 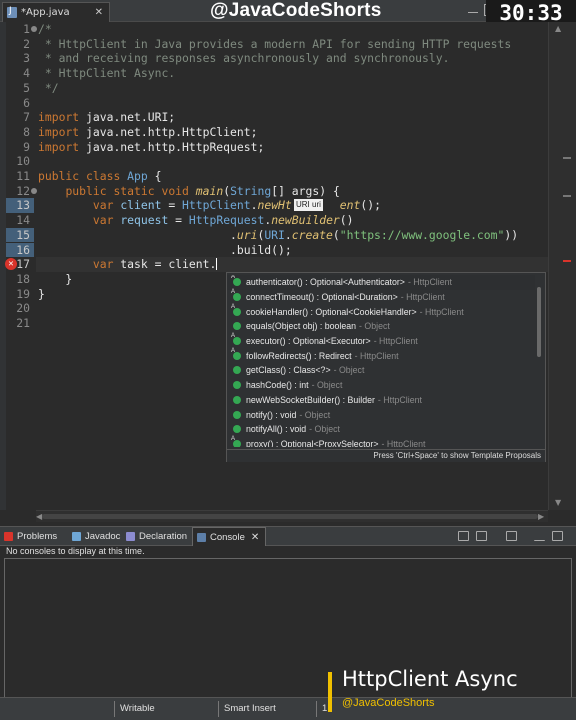 What do you see at coordinates (75, 551) in the screenshot?
I see `console-empty-message: No consoles to display at this time.` at bounding box center [75, 551].